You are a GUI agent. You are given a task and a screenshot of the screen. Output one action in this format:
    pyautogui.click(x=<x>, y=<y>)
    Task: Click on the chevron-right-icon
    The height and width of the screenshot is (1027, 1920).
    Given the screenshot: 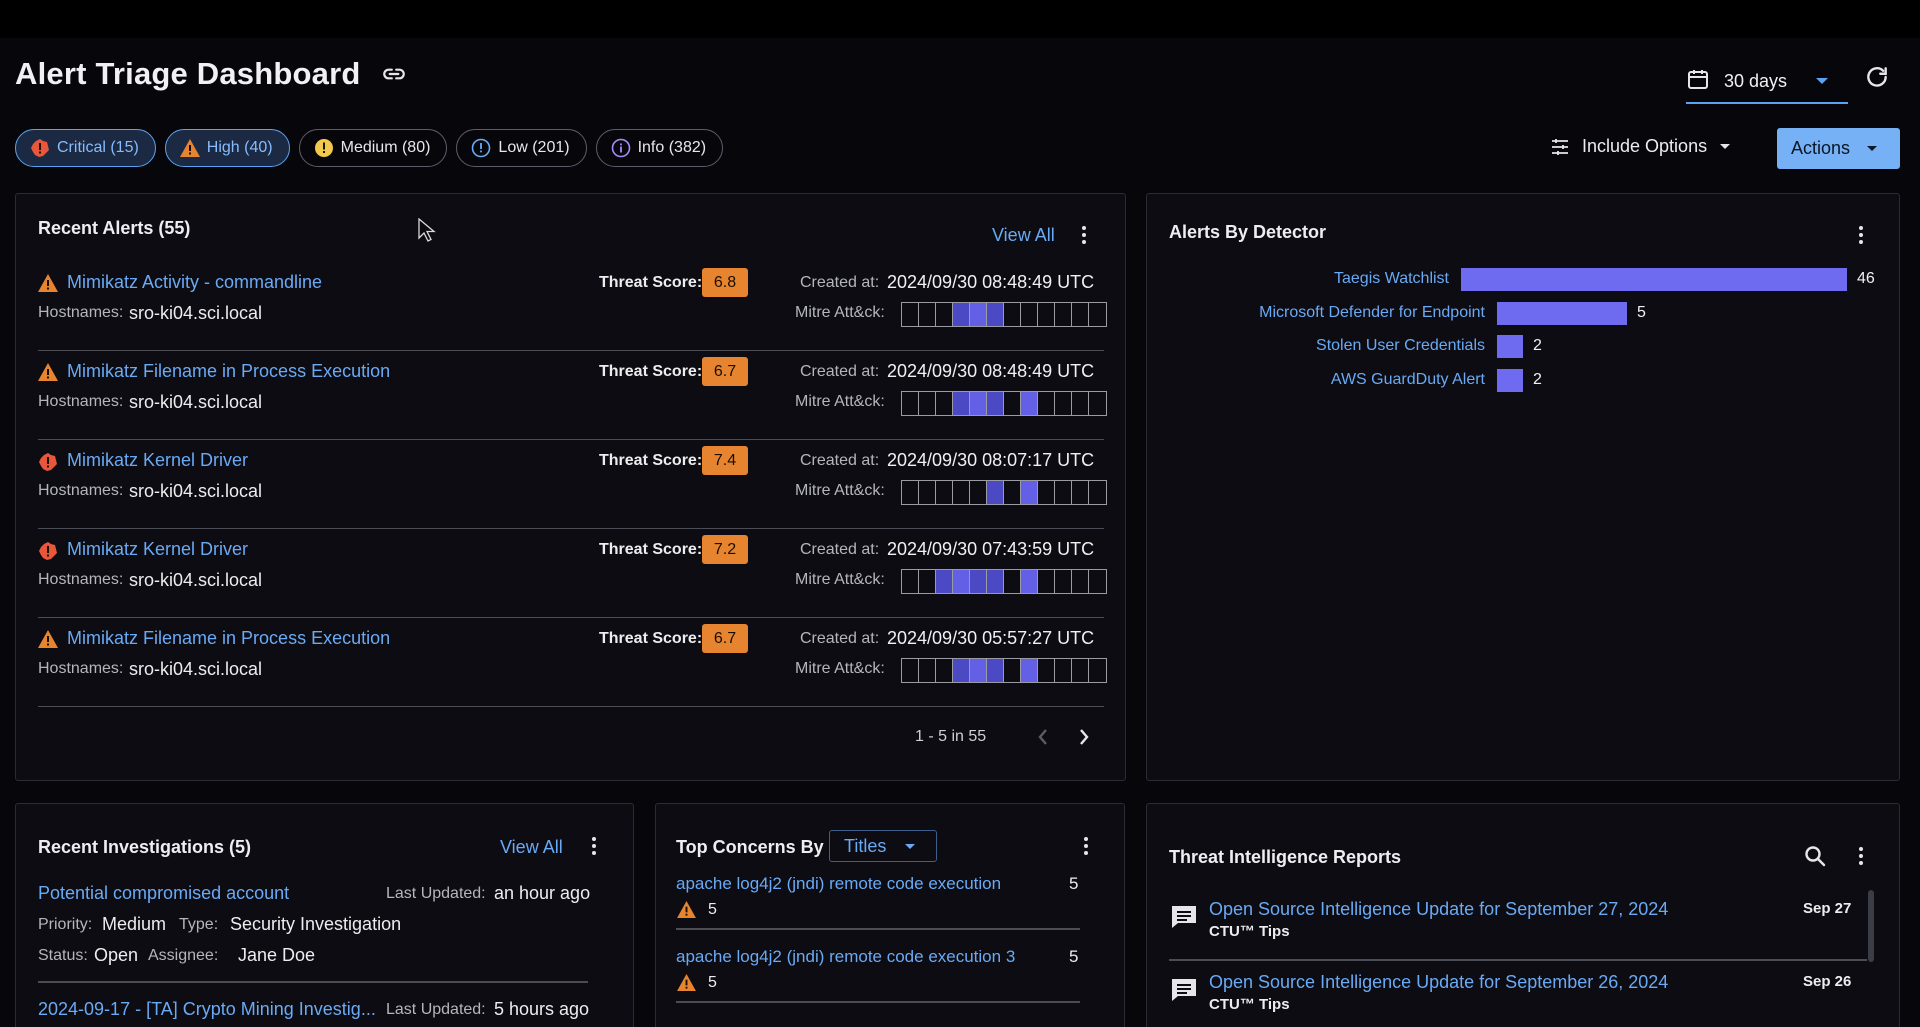 What is the action you would take?
    pyautogui.click(x=1084, y=739)
    